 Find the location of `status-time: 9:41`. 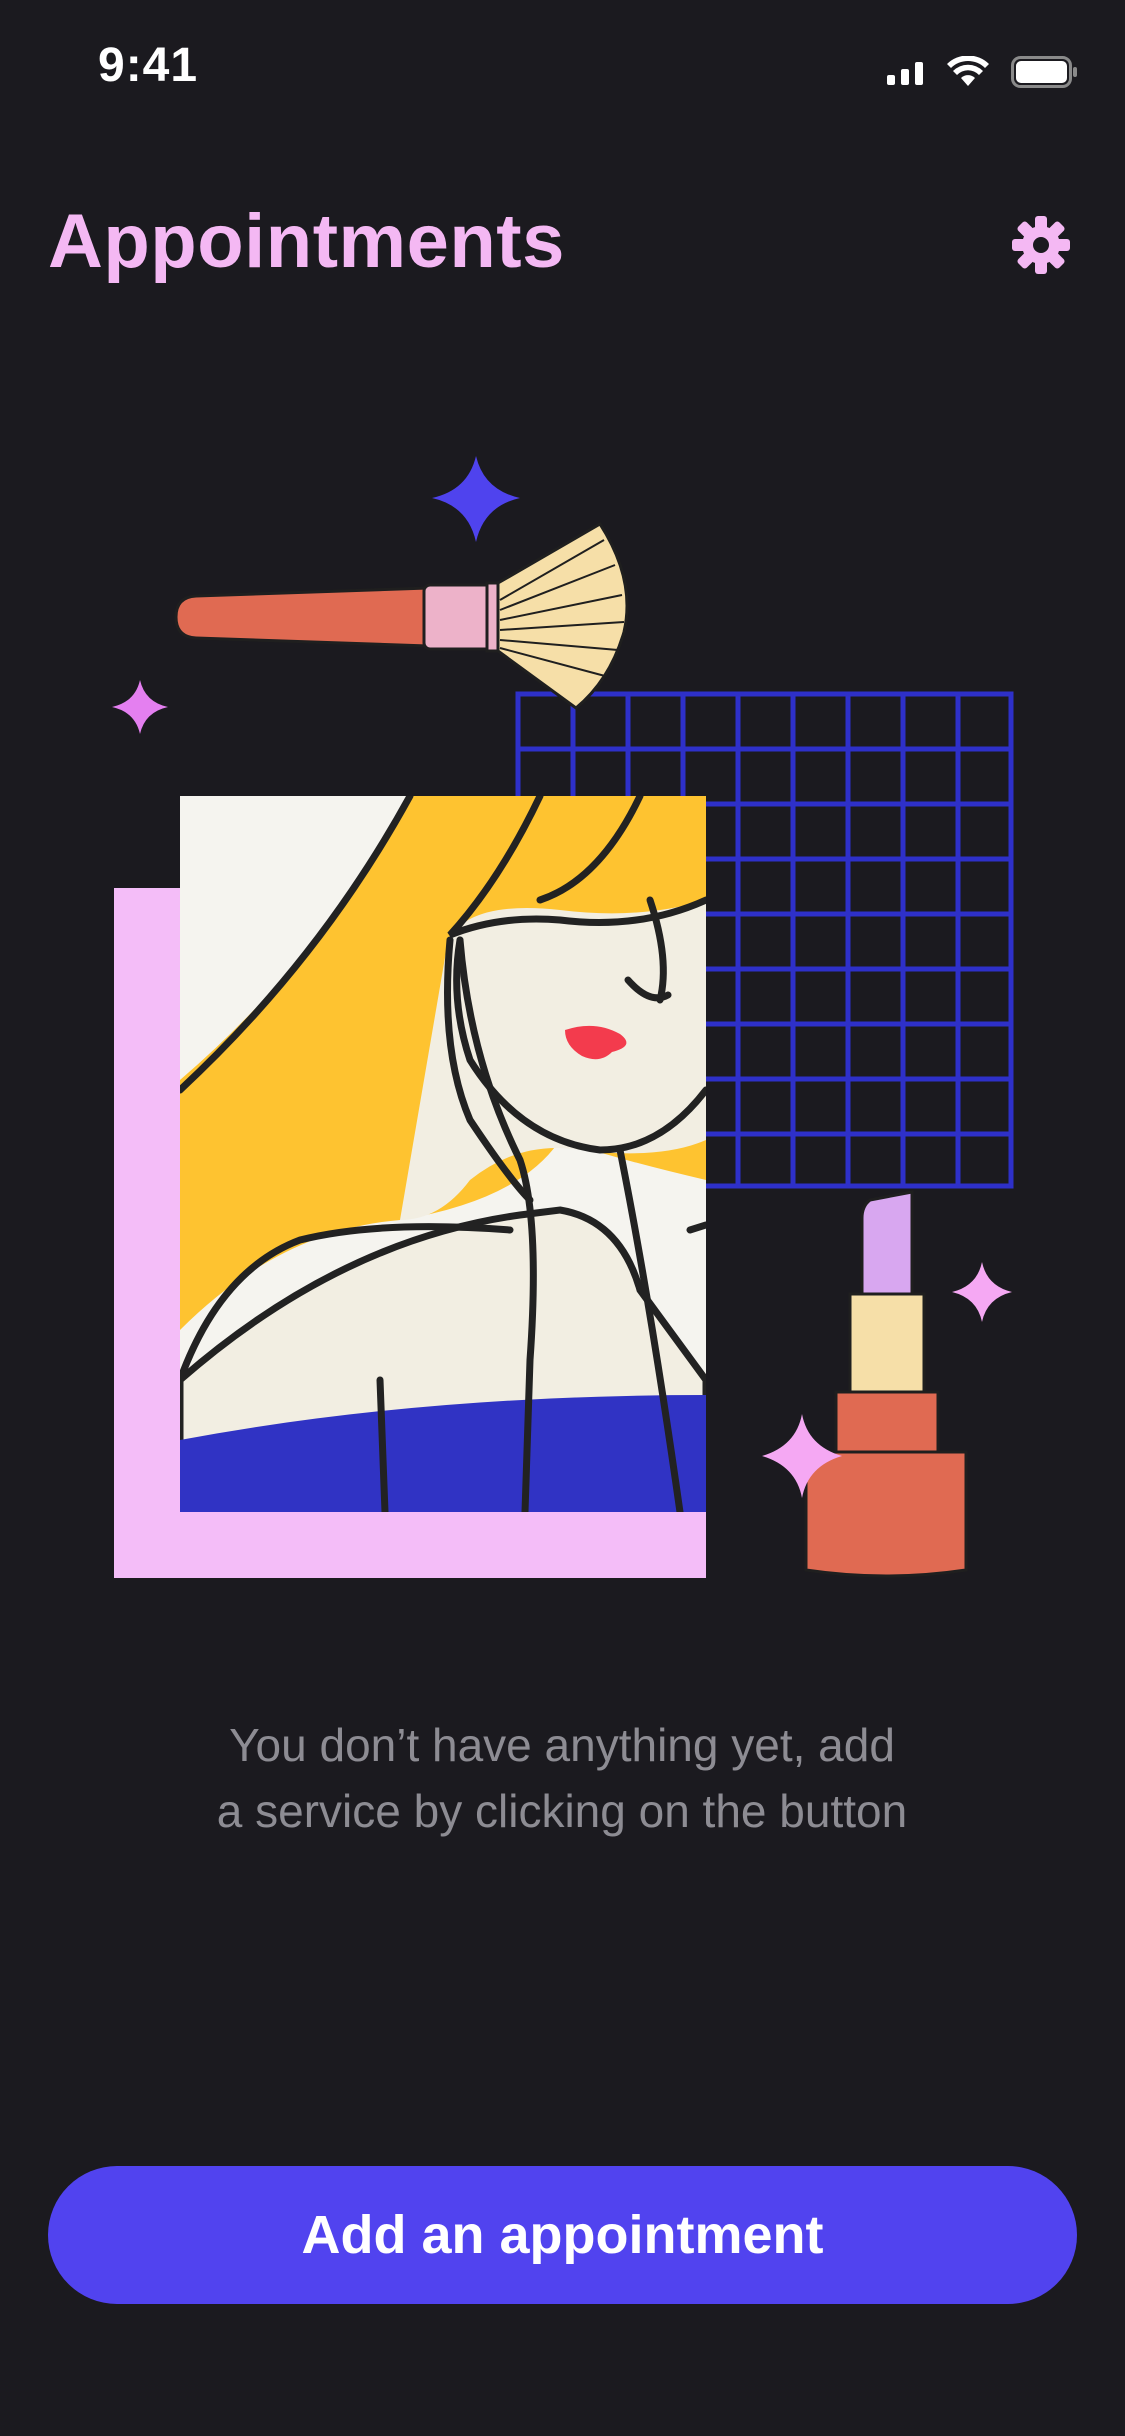

status-time: 9:41 is located at coordinates (148, 65).